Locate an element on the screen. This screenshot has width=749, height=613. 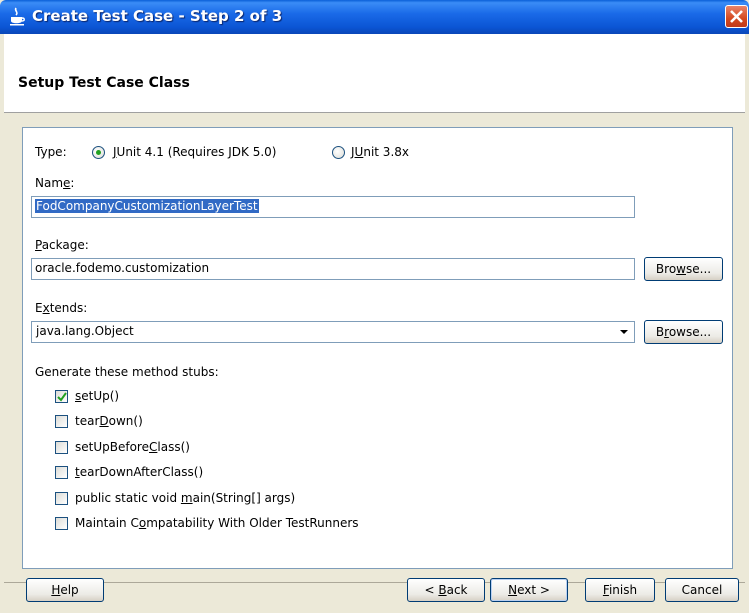
close-button is located at coordinates (736, 16).